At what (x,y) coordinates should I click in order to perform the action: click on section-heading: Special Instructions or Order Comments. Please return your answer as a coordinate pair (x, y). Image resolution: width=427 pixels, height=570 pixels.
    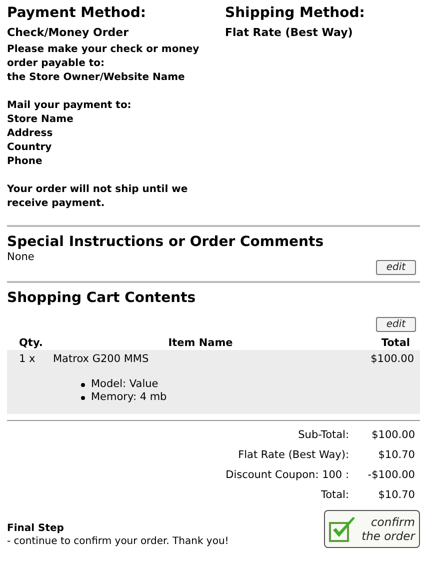
    Looking at the image, I should click on (166, 242).